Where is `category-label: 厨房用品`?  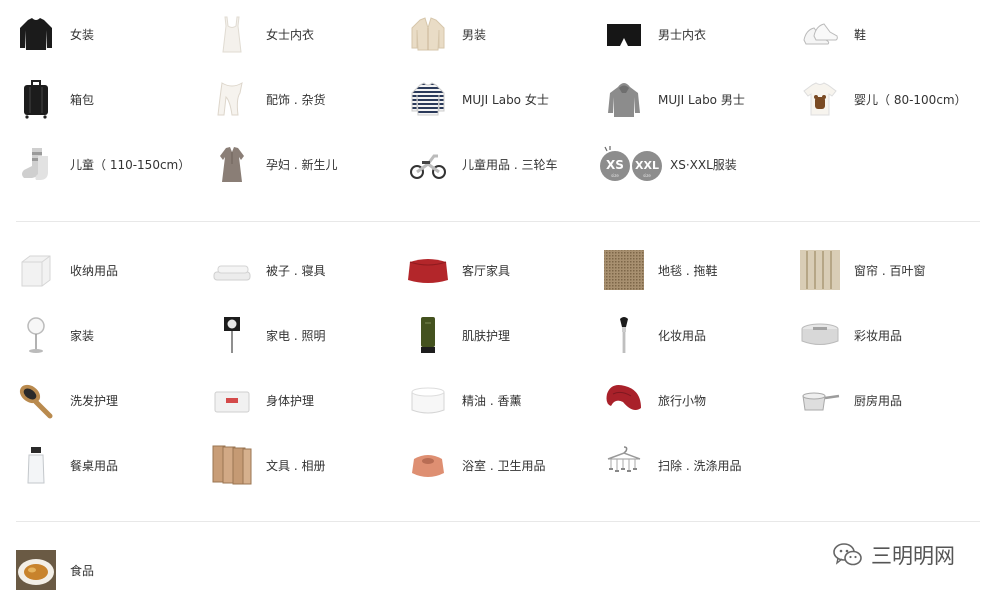
category-label: 厨房用品 is located at coordinates (878, 400).